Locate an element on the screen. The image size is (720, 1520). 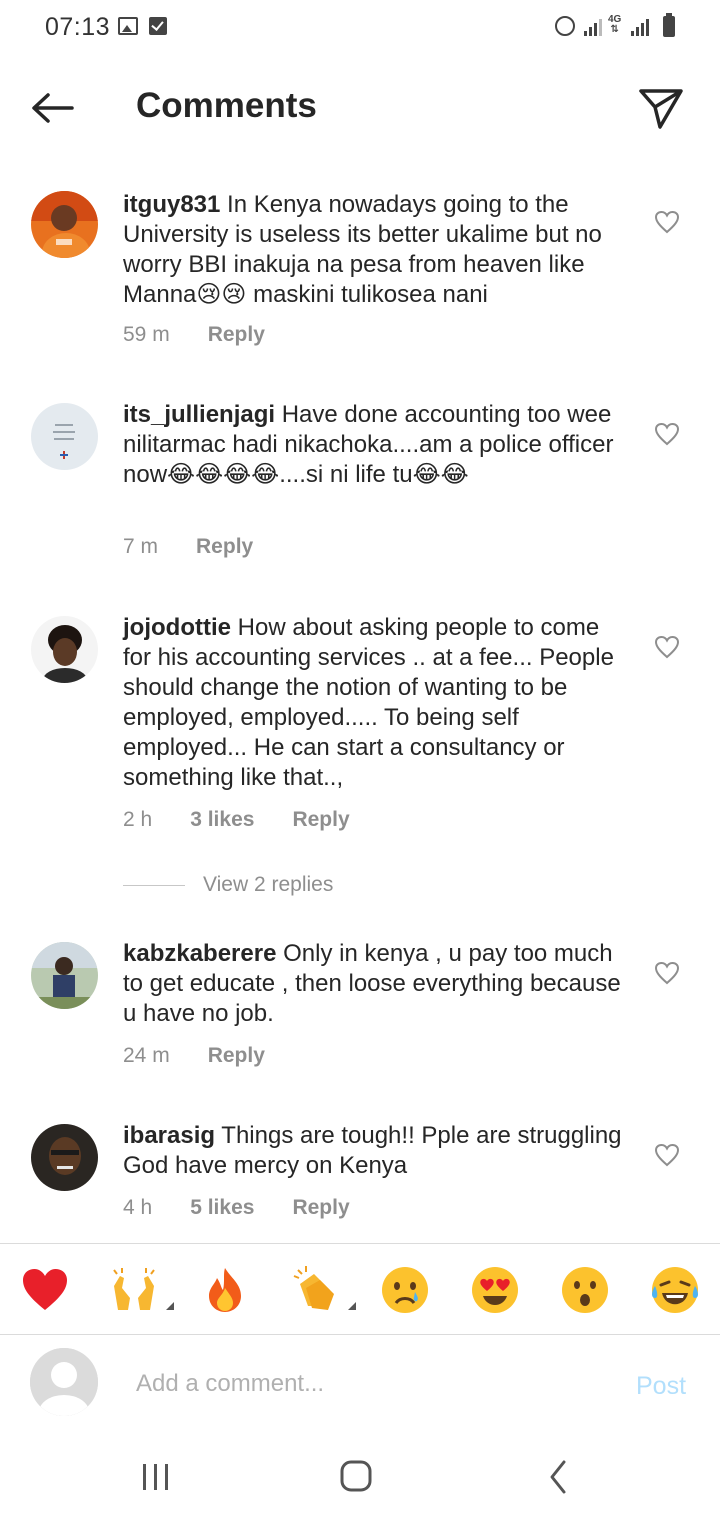
emoji-heart is located at coordinates (45, 1290).